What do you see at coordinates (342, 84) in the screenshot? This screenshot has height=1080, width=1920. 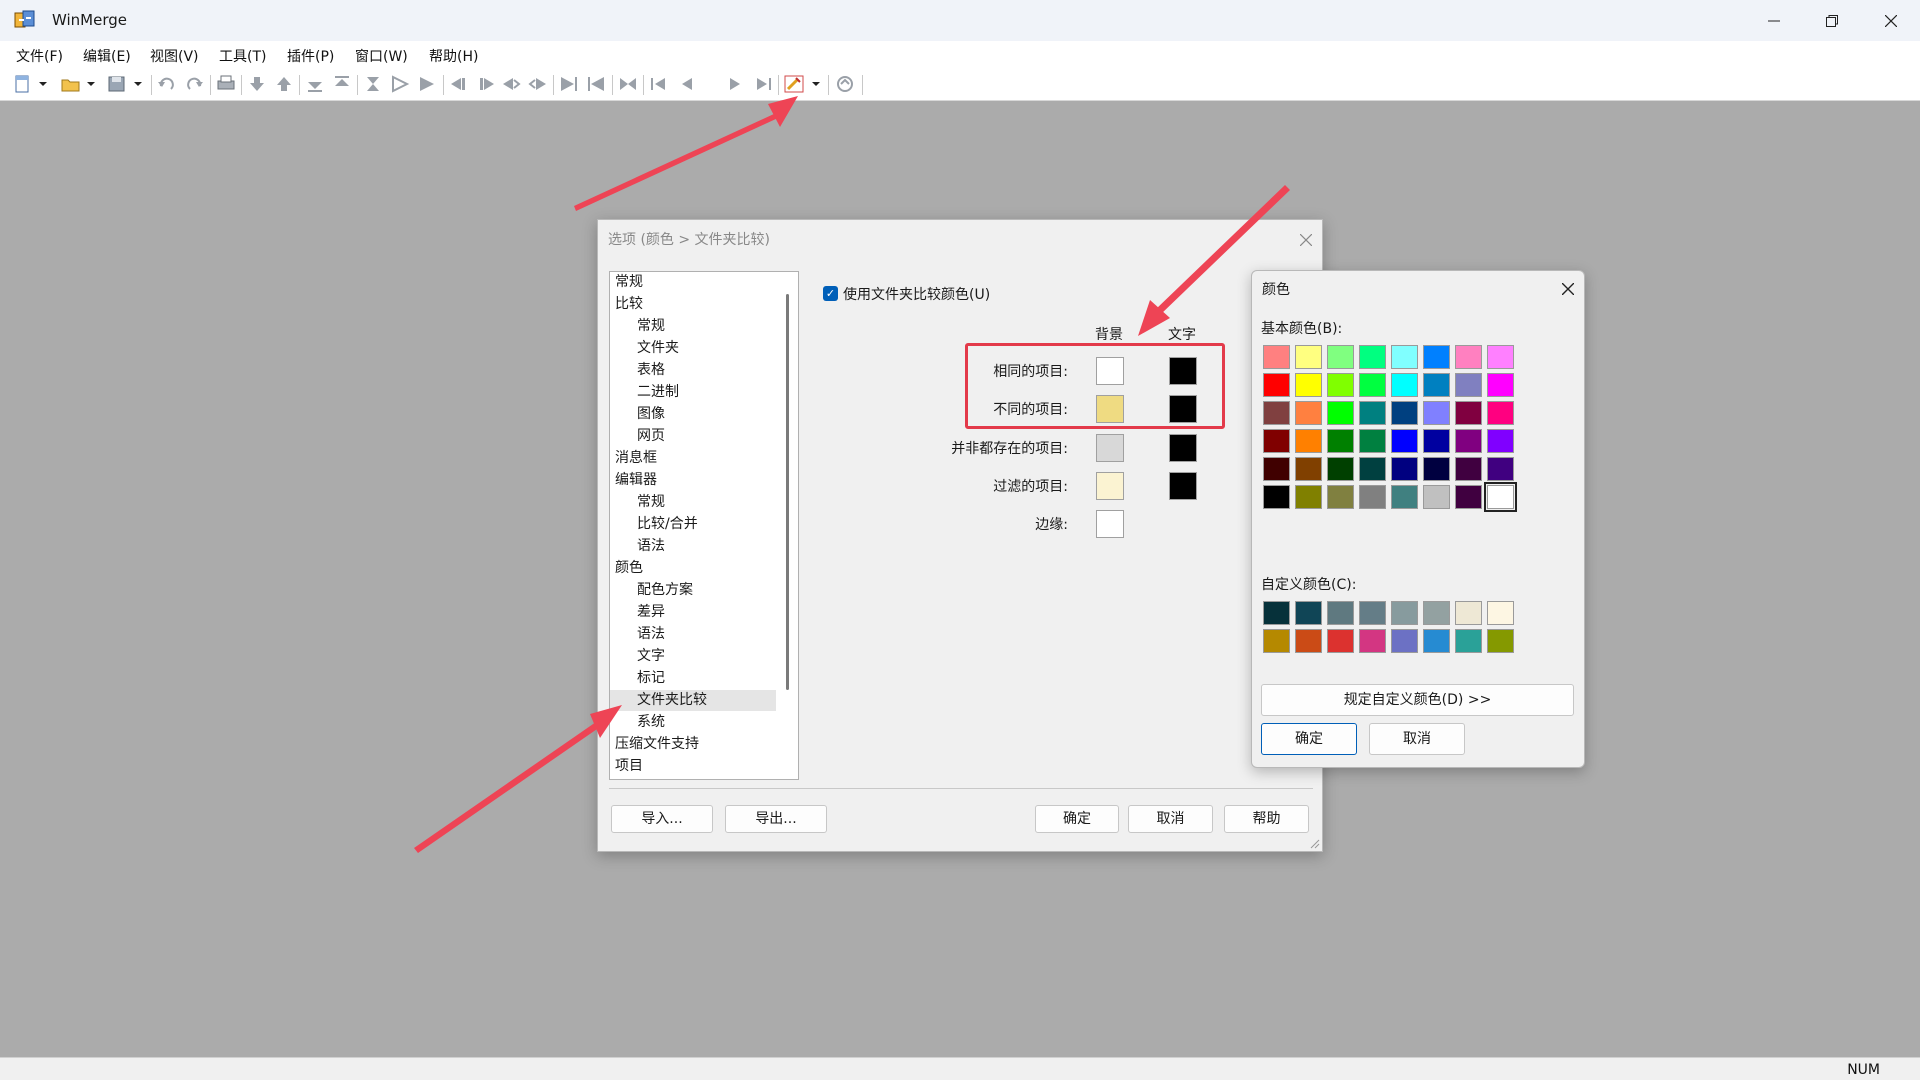 I see `first-diff-icon` at bounding box center [342, 84].